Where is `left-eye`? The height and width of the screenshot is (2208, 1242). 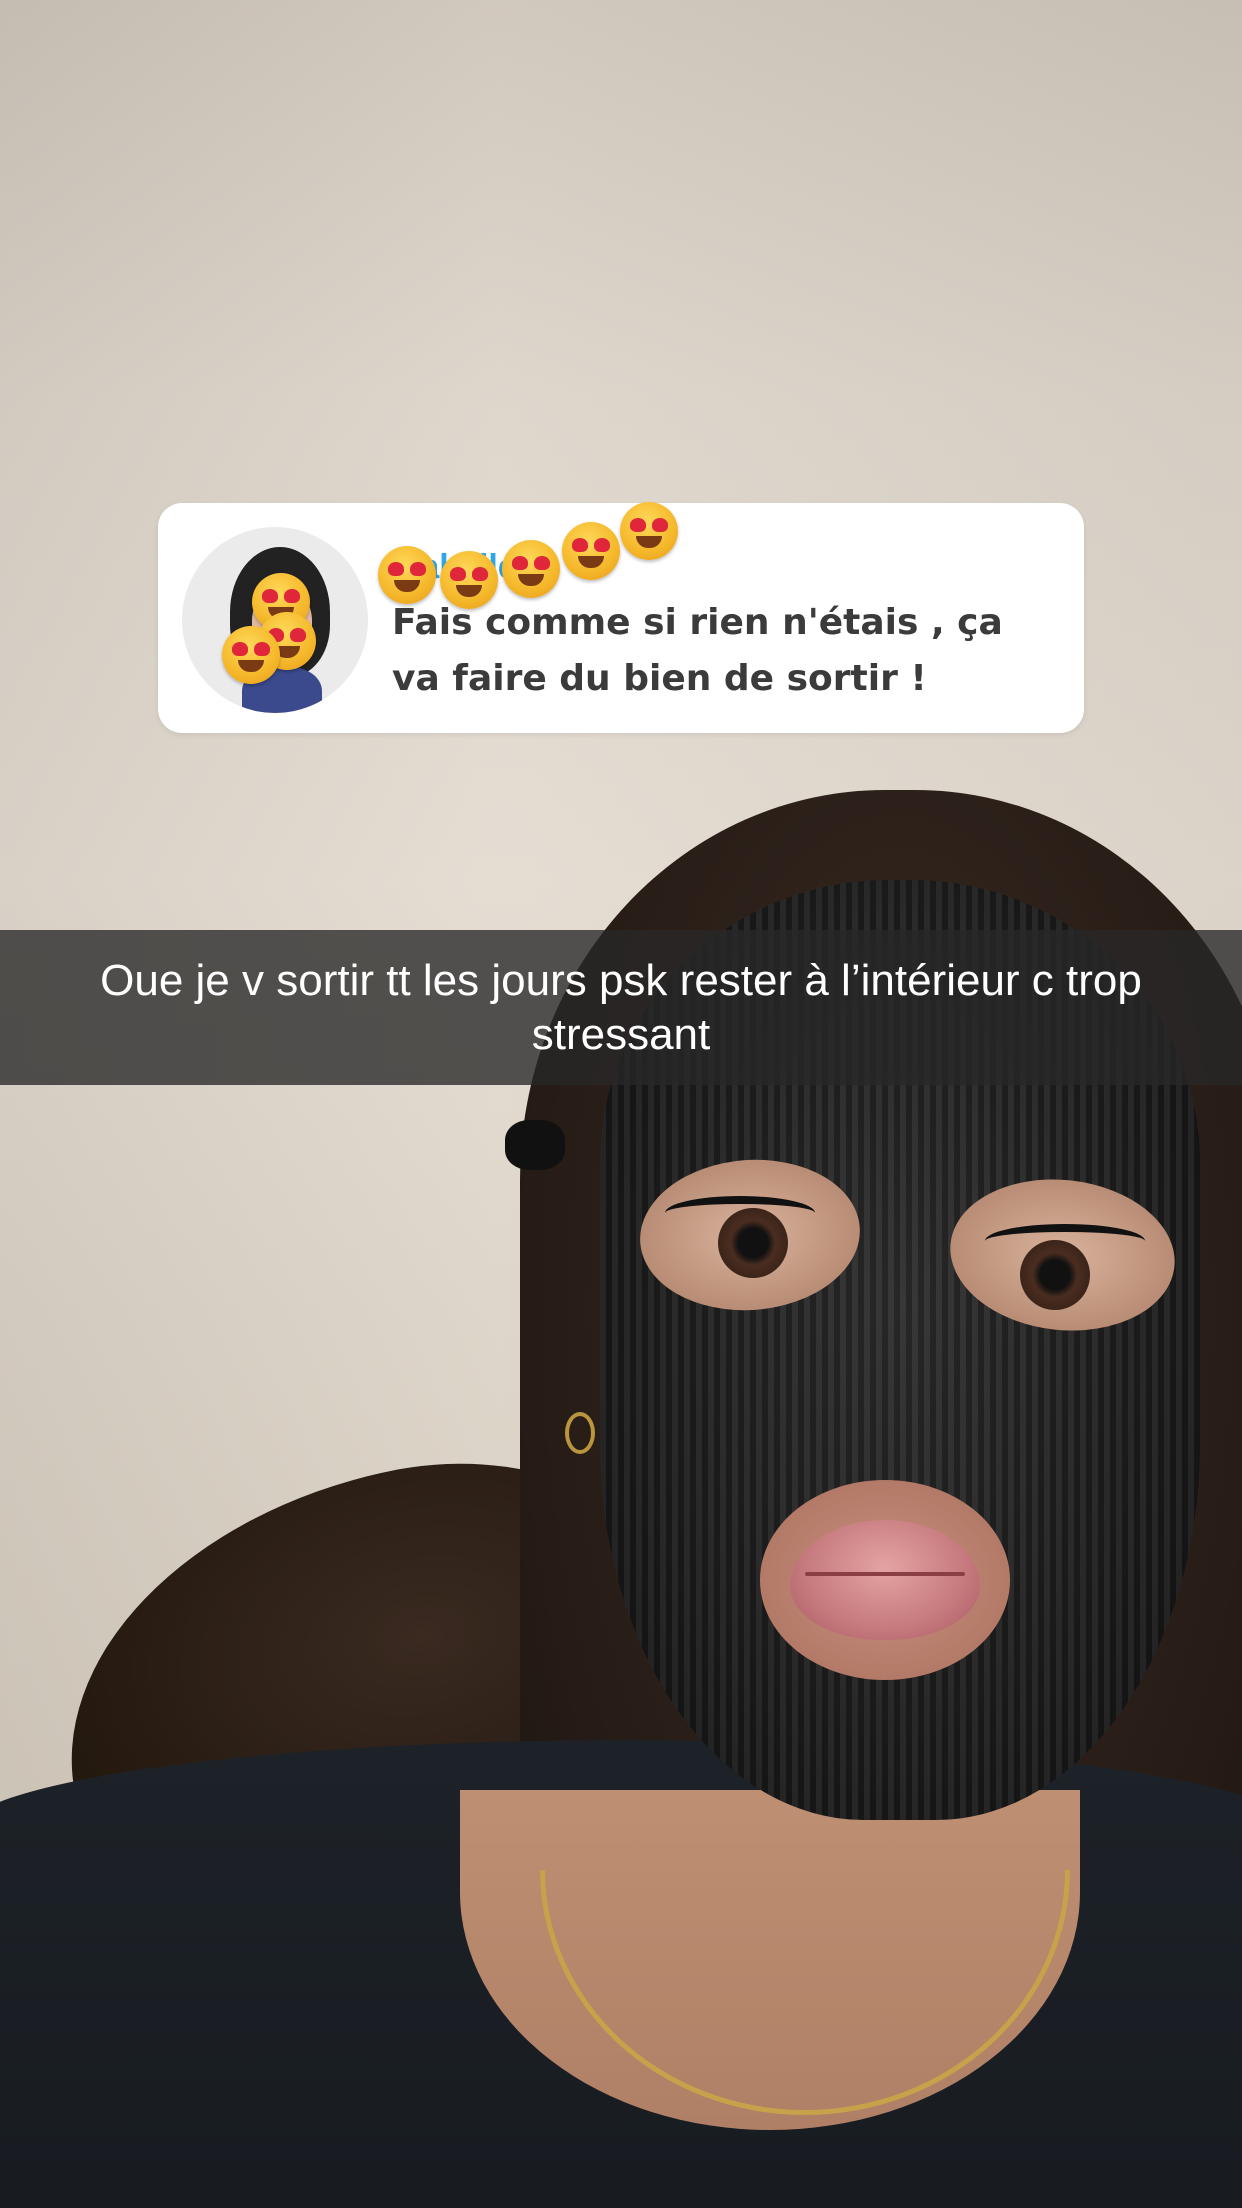
left-eye is located at coordinates (753, 1243).